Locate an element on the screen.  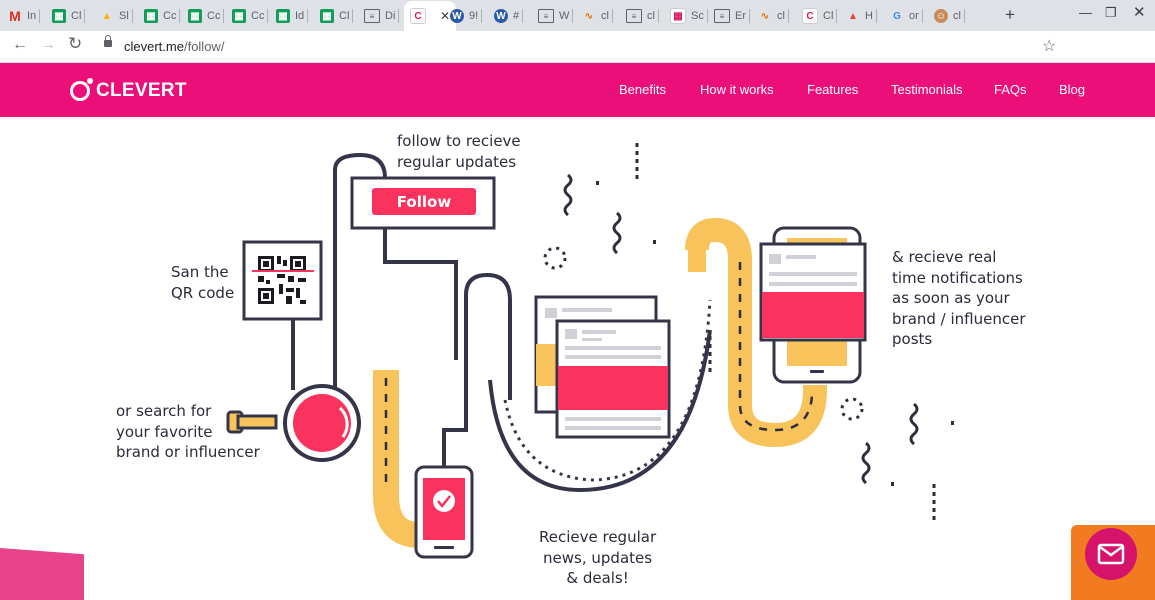
follow-button: Follow is located at coordinates (424, 201).